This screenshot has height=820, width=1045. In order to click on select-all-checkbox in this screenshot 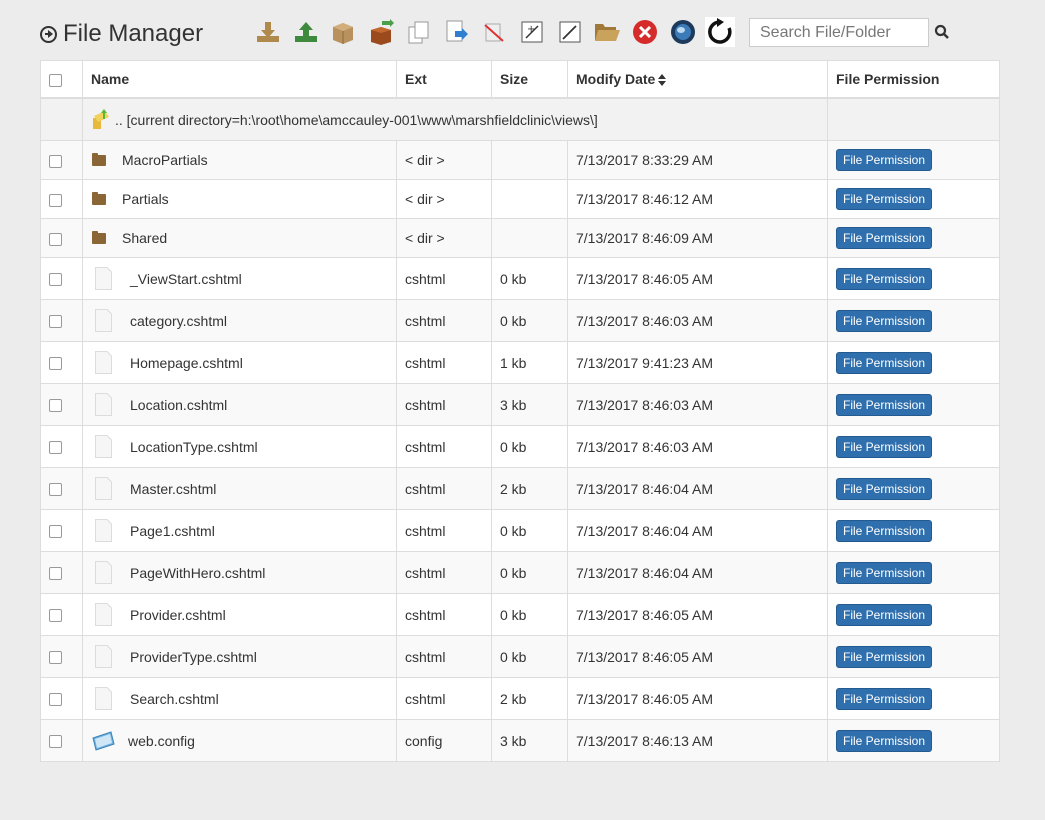, I will do `click(55, 80)`.